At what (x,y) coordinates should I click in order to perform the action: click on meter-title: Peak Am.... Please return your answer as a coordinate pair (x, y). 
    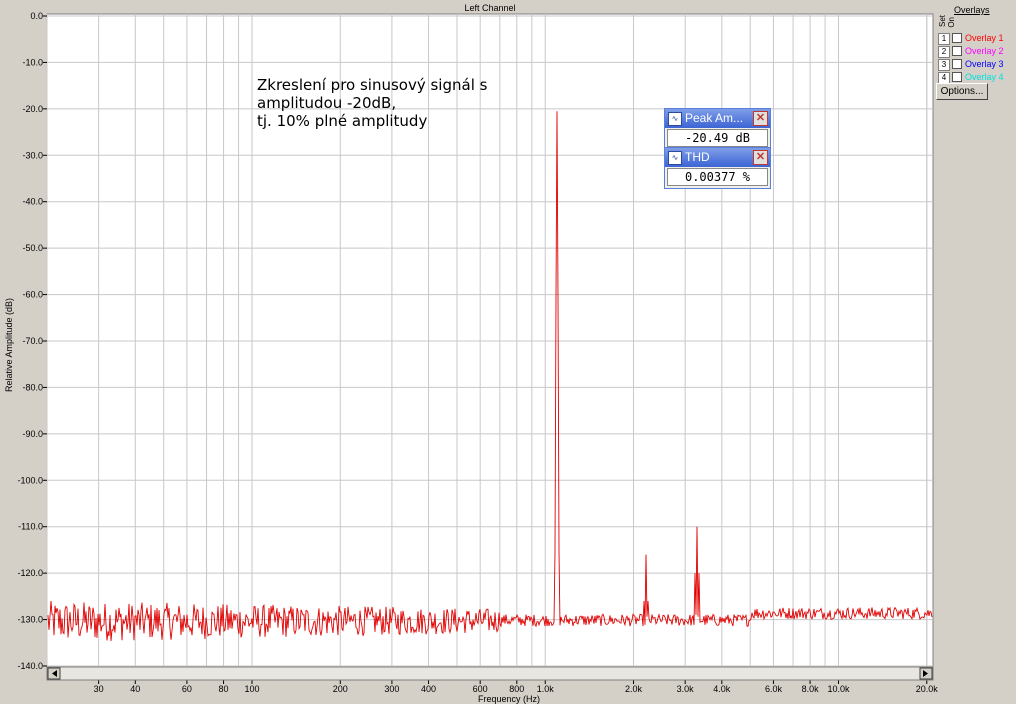
    Looking at the image, I should click on (714, 118).